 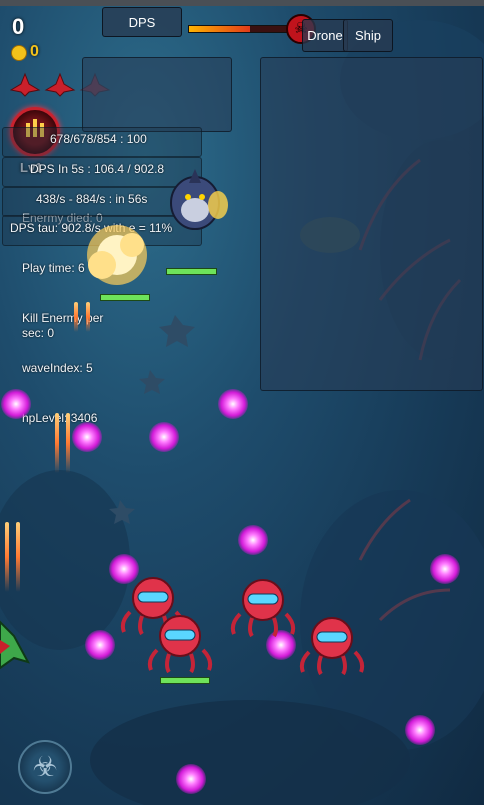 What do you see at coordinates (63, 318) in the screenshot?
I see `kill-per-sec-stat-line1: Kill Enermy per` at bounding box center [63, 318].